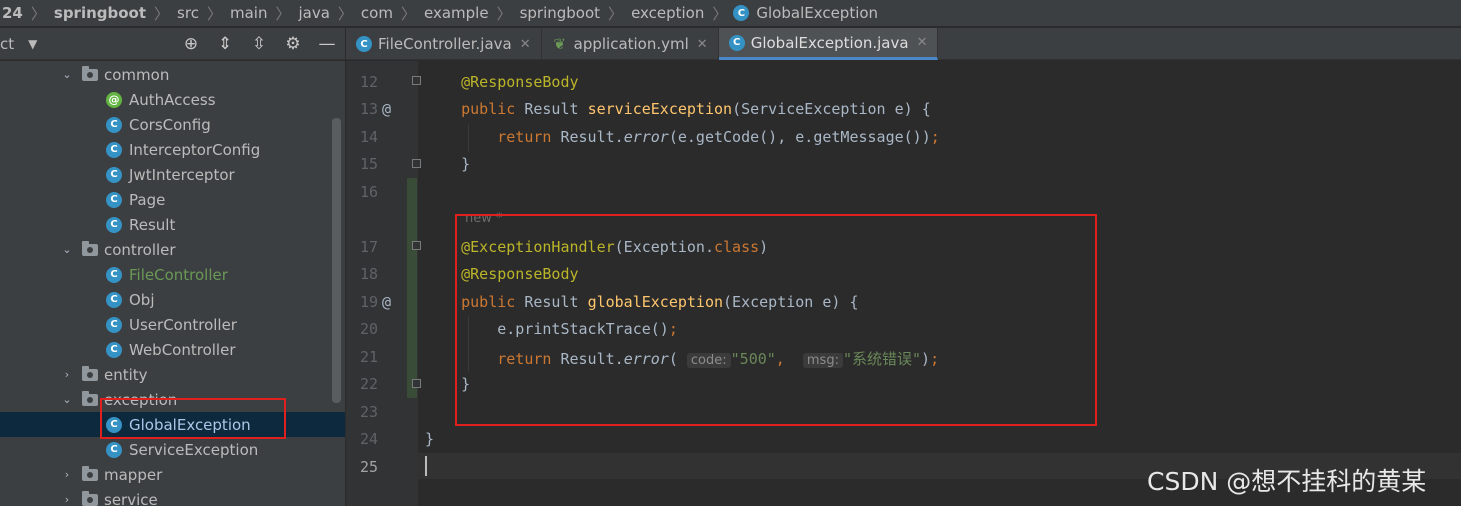  What do you see at coordinates (368, 164) in the screenshot?
I see `line-number: 15` at bounding box center [368, 164].